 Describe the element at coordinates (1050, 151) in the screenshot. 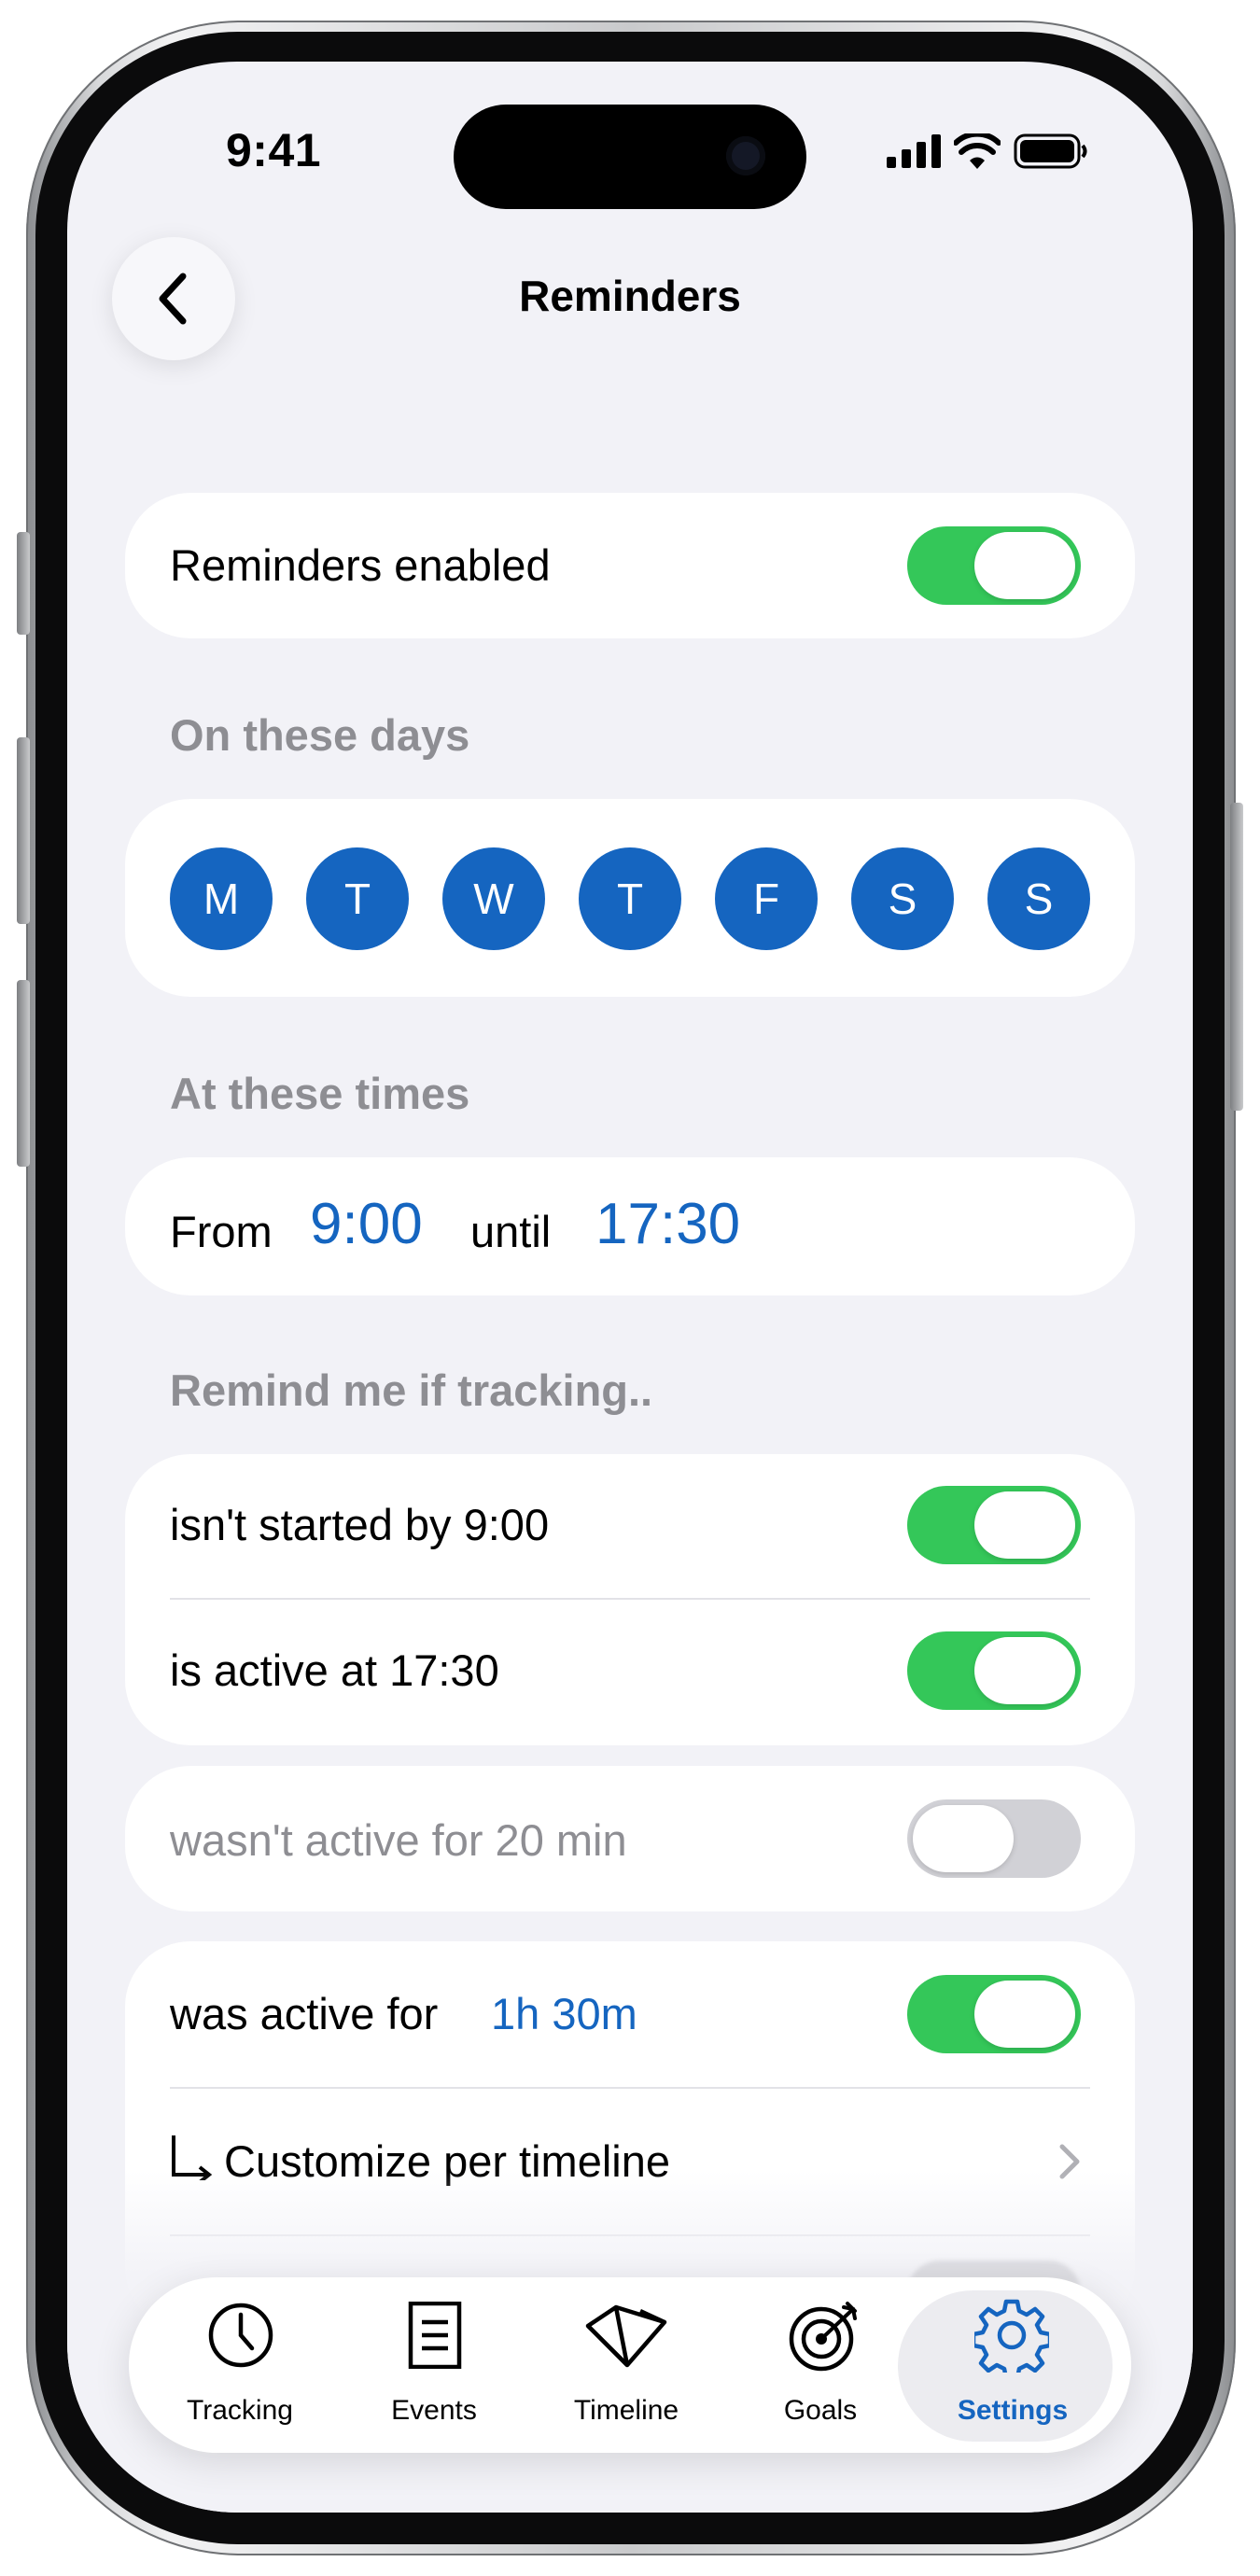

I see `battery-icon` at that location.